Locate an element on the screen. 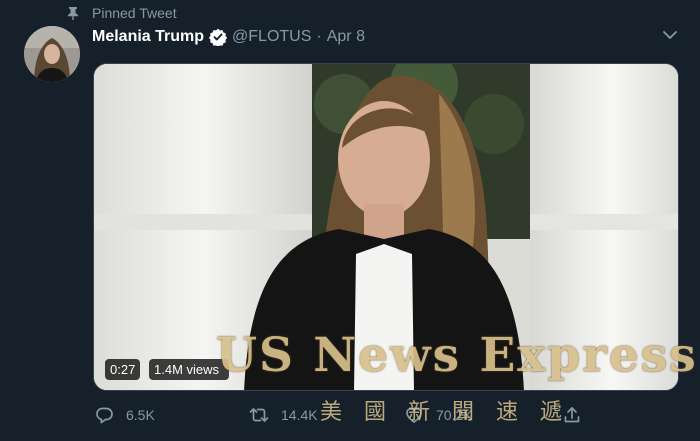 This screenshot has height=441, width=700. verified-badge-icon is located at coordinates (218, 37).